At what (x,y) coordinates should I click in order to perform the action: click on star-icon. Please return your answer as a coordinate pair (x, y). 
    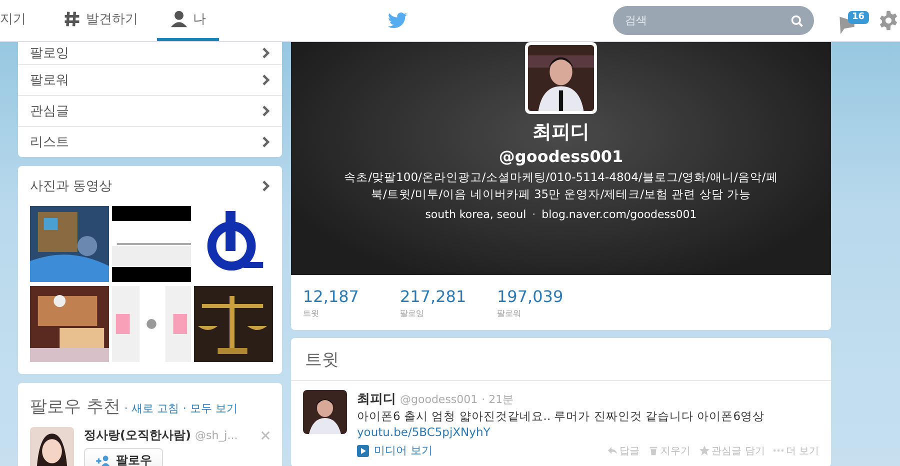
    Looking at the image, I should click on (704, 450).